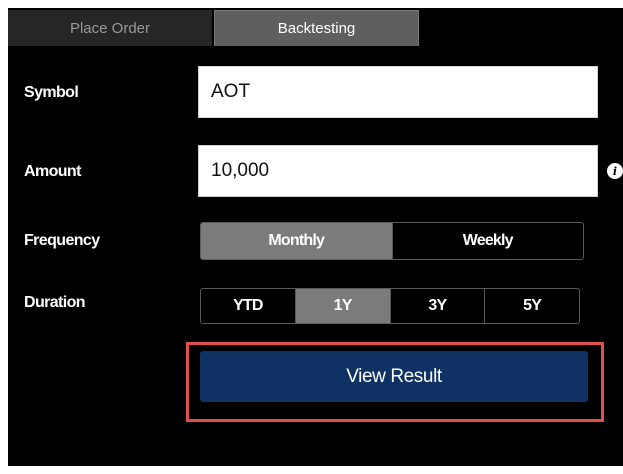 The width and height of the screenshot is (623, 474). I want to click on duration-1y-button: 1Y, so click(342, 306).